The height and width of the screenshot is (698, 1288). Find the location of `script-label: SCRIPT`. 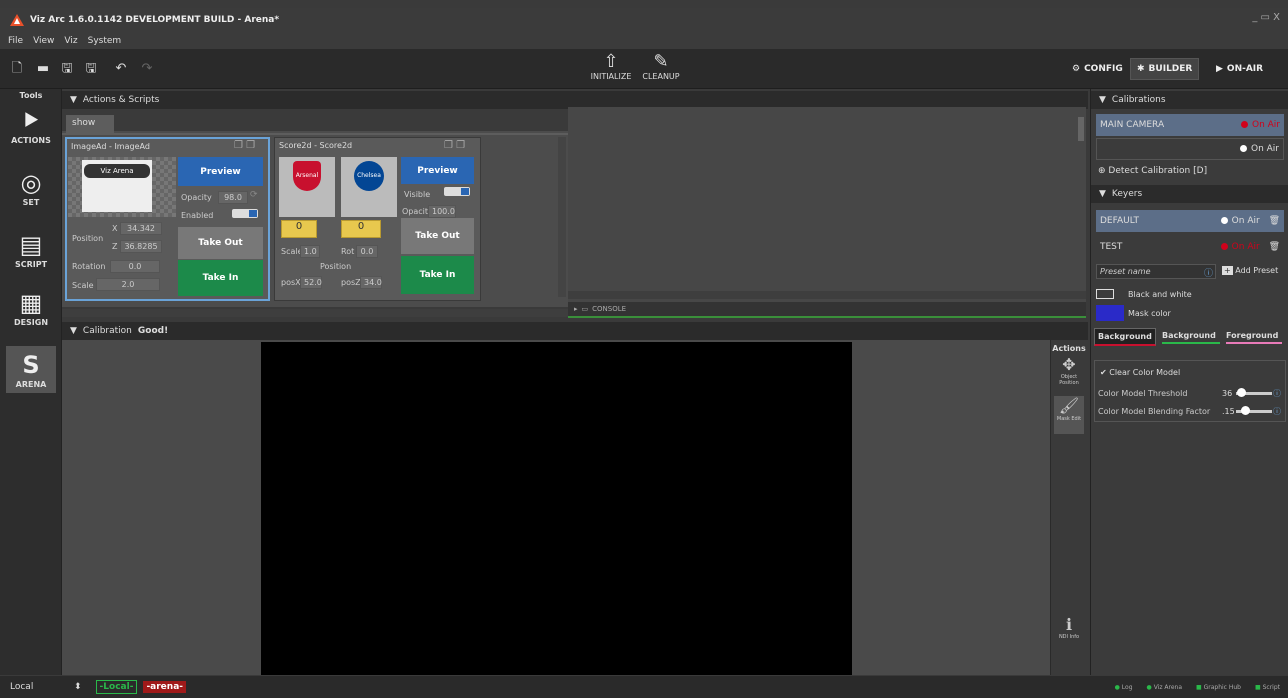

script-label: SCRIPT is located at coordinates (31, 264).